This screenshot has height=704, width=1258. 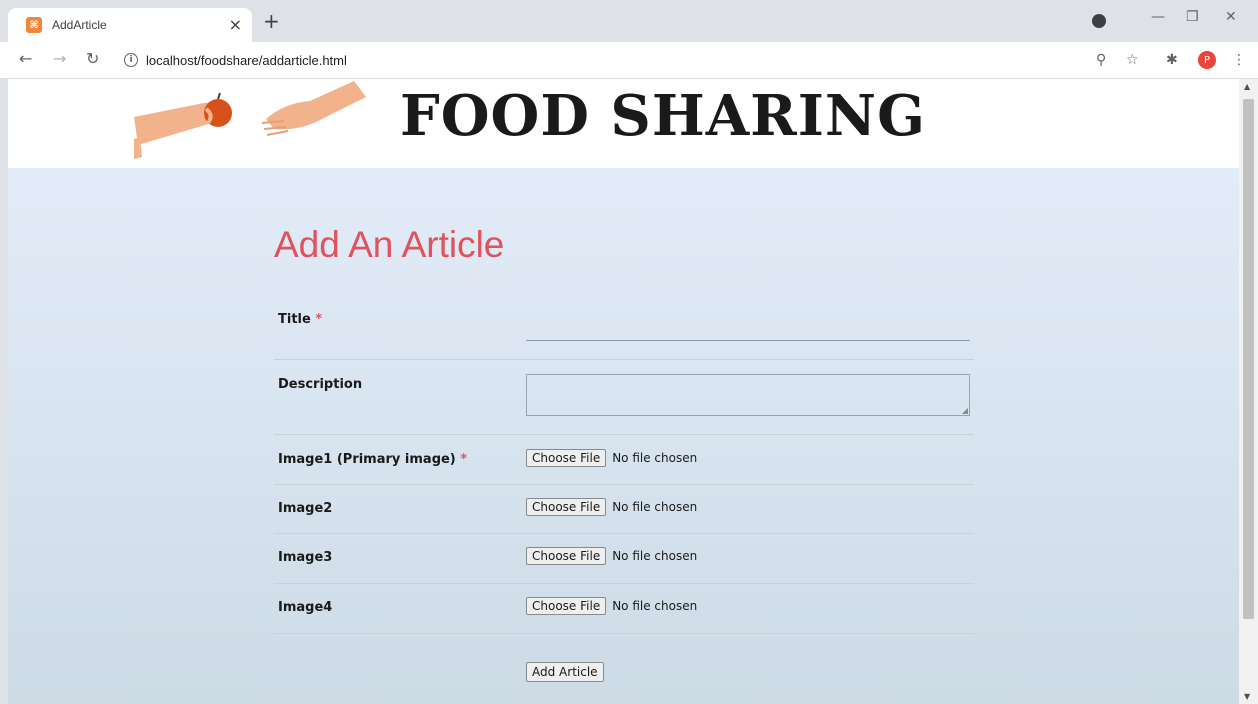 What do you see at coordinates (1239, 60) in the screenshot?
I see `menu-icon: ⋮` at bounding box center [1239, 60].